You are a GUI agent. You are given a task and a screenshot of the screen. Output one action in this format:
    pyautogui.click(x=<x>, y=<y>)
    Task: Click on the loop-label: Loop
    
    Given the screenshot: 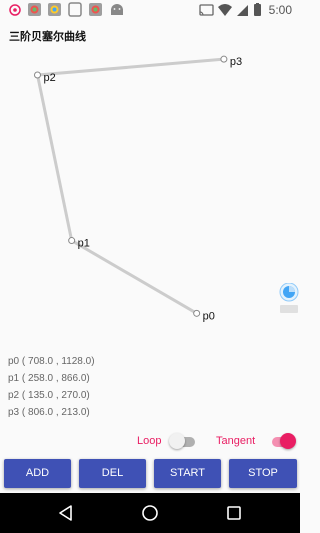 What is the action you would take?
    pyautogui.click(x=149, y=441)
    